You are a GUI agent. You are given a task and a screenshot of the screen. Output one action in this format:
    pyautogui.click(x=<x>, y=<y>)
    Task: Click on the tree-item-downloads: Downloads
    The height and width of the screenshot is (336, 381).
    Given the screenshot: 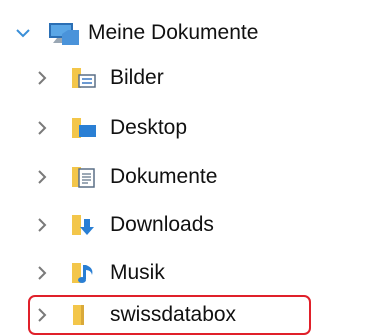 What is the action you would take?
    pyautogui.click(x=190, y=225)
    